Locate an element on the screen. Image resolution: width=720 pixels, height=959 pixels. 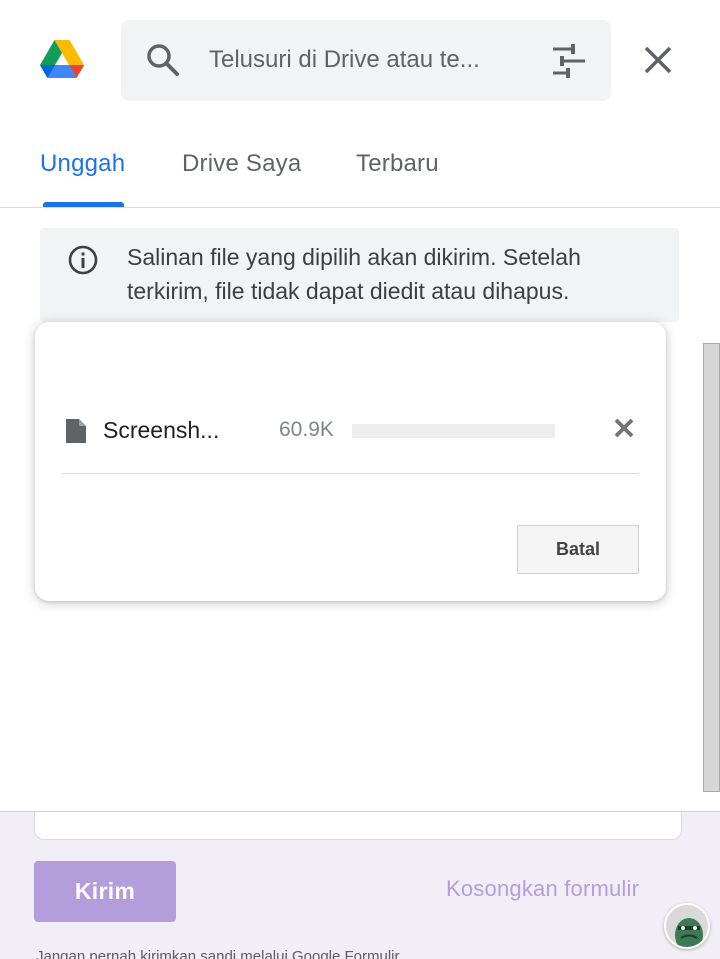
tab-terbaru: Terbaru is located at coordinates (397, 164).